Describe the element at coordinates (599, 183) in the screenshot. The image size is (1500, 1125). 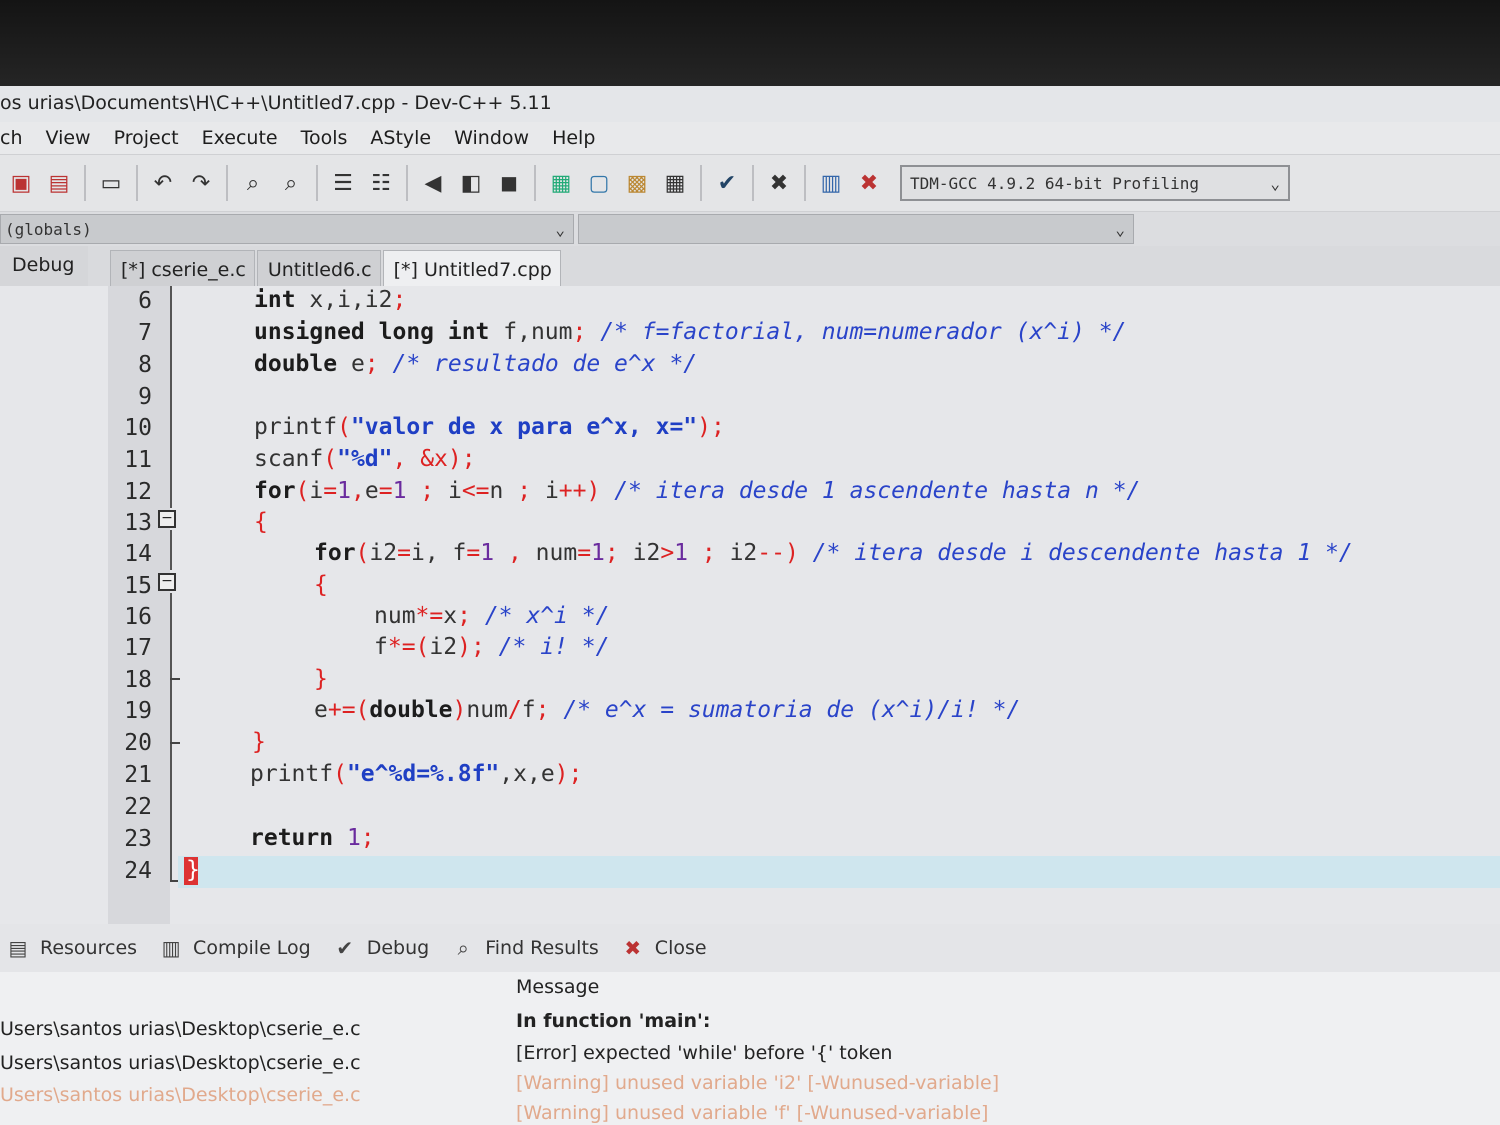
I see `project-icon: ▢` at that location.